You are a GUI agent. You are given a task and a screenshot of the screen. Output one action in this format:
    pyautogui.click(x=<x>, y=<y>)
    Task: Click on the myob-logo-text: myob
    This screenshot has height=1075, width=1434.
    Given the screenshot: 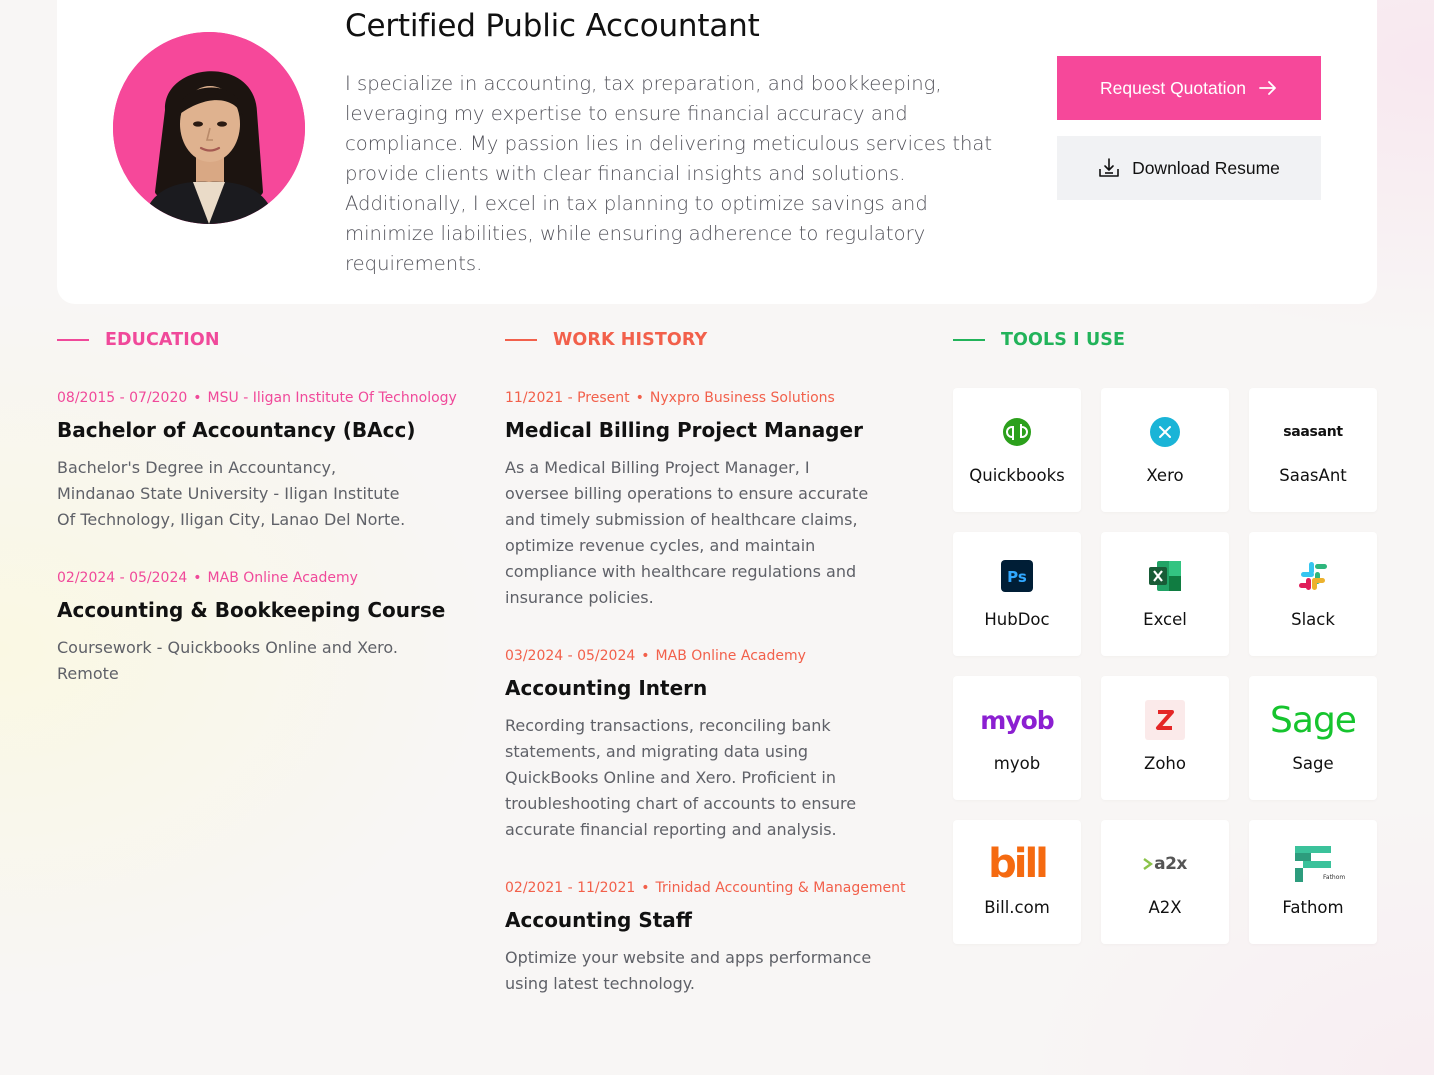 What is the action you would take?
    pyautogui.click(x=1017, y=720)
    